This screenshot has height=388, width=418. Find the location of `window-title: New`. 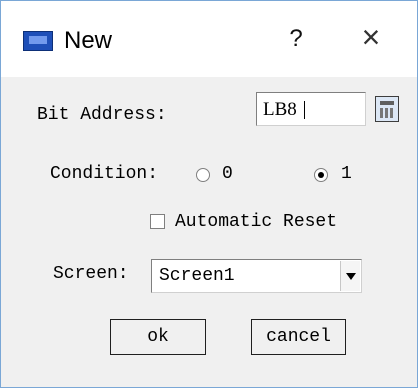

window-title: New is located at coordinates (88, 40).